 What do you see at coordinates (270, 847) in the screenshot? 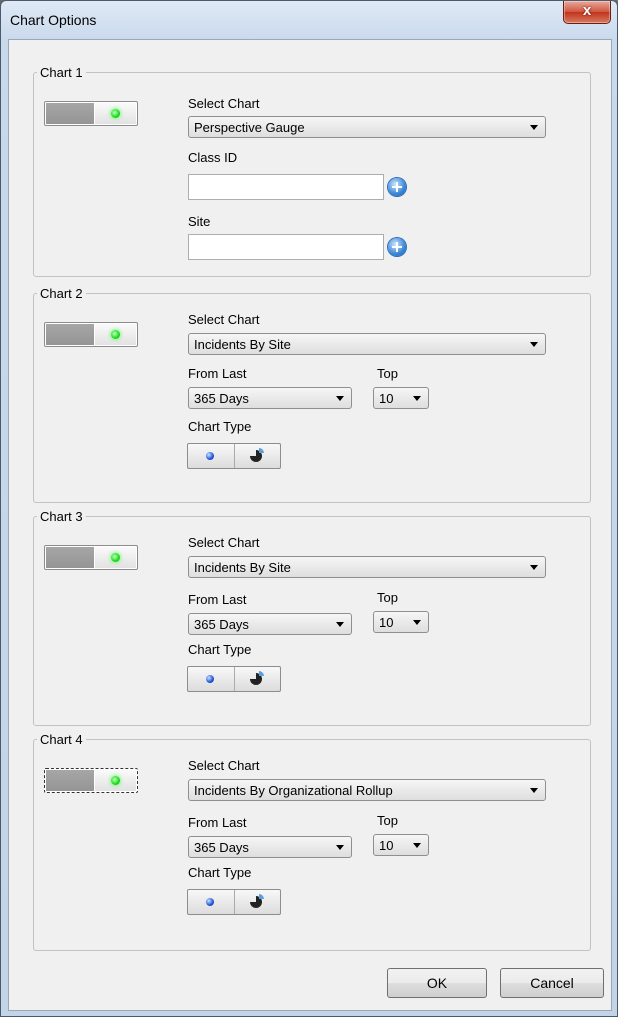
I see `chart-4-from-last-select: 365 Days` at bounding box center [270, 847].